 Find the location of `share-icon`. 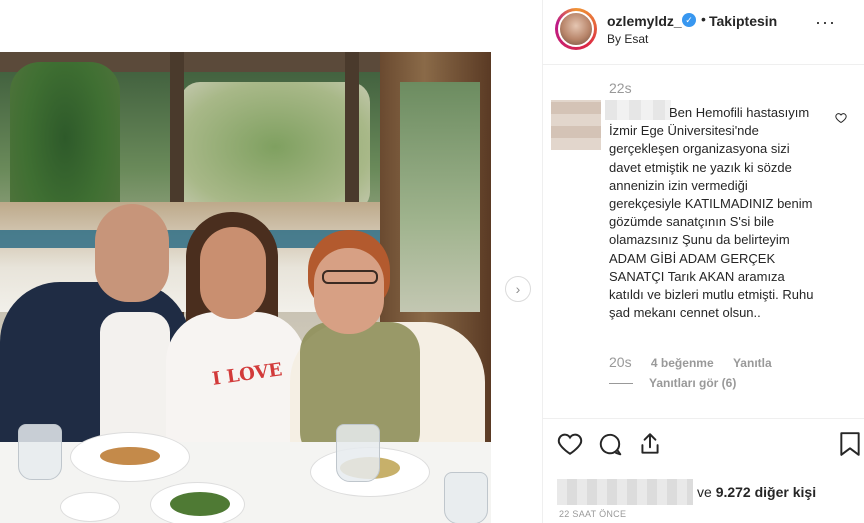

share-icon is located at coordinates (650, 443).